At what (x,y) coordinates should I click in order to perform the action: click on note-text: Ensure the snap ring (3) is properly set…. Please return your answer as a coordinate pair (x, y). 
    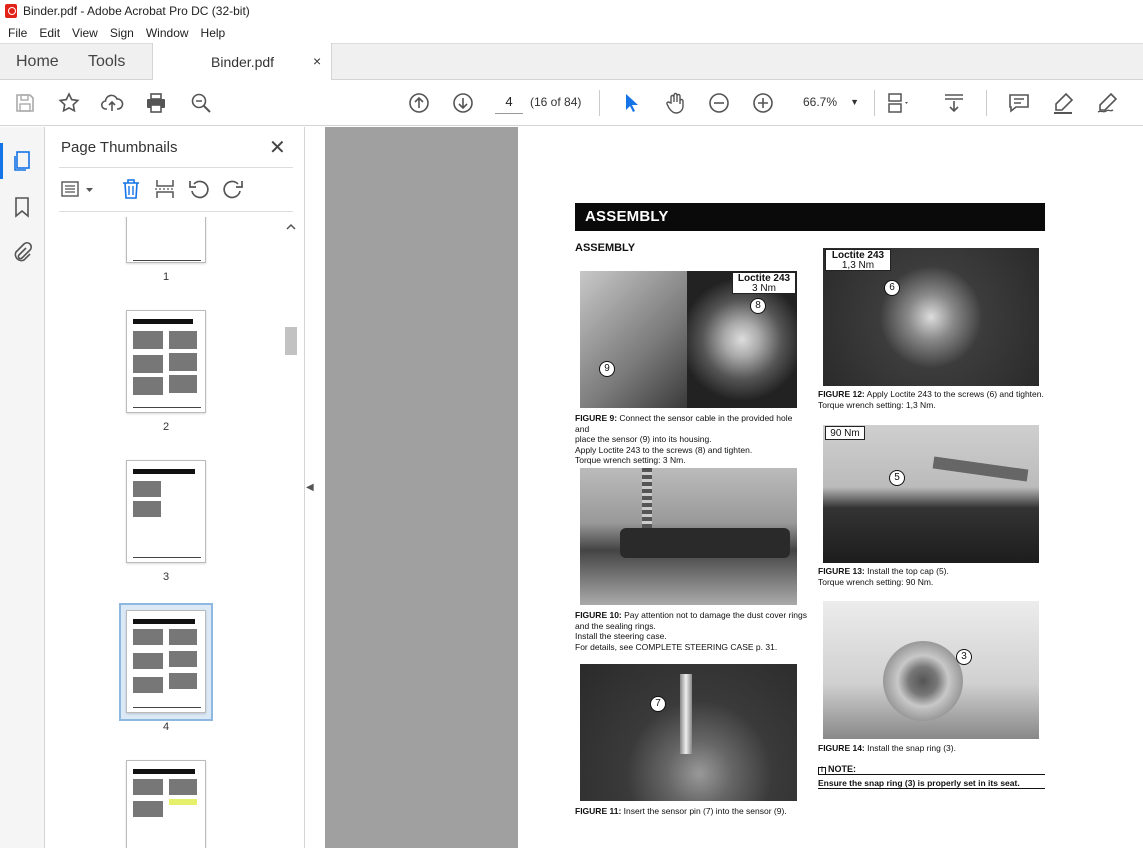
    Looking at the image, I should click on (919, 783).